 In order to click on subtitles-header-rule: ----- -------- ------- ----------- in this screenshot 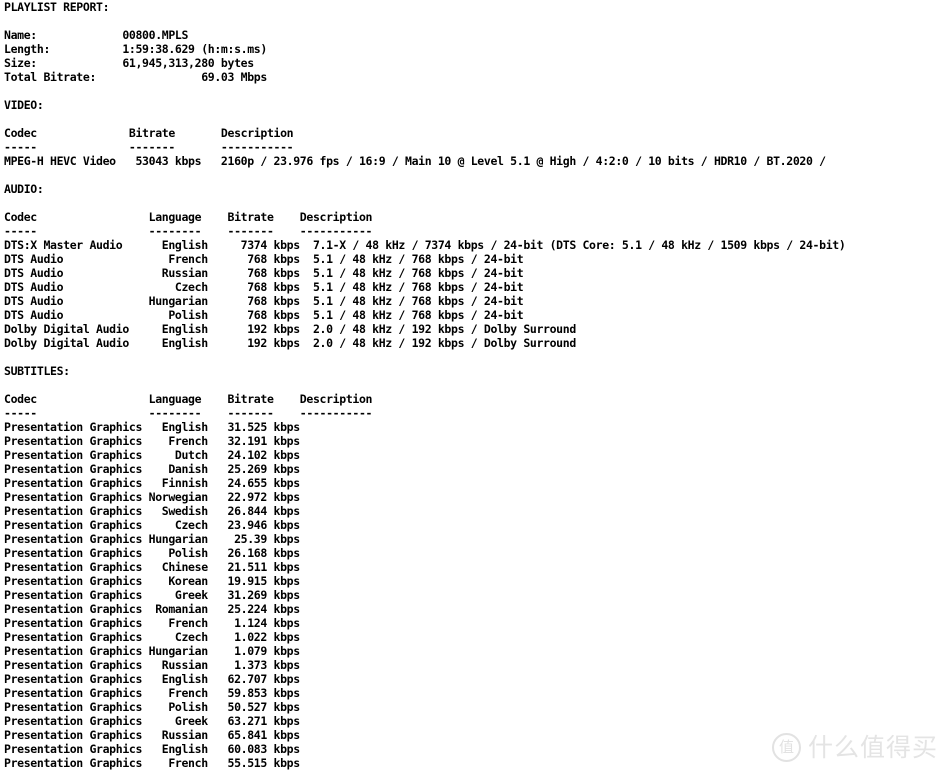, I will do `click(188, 413)`.